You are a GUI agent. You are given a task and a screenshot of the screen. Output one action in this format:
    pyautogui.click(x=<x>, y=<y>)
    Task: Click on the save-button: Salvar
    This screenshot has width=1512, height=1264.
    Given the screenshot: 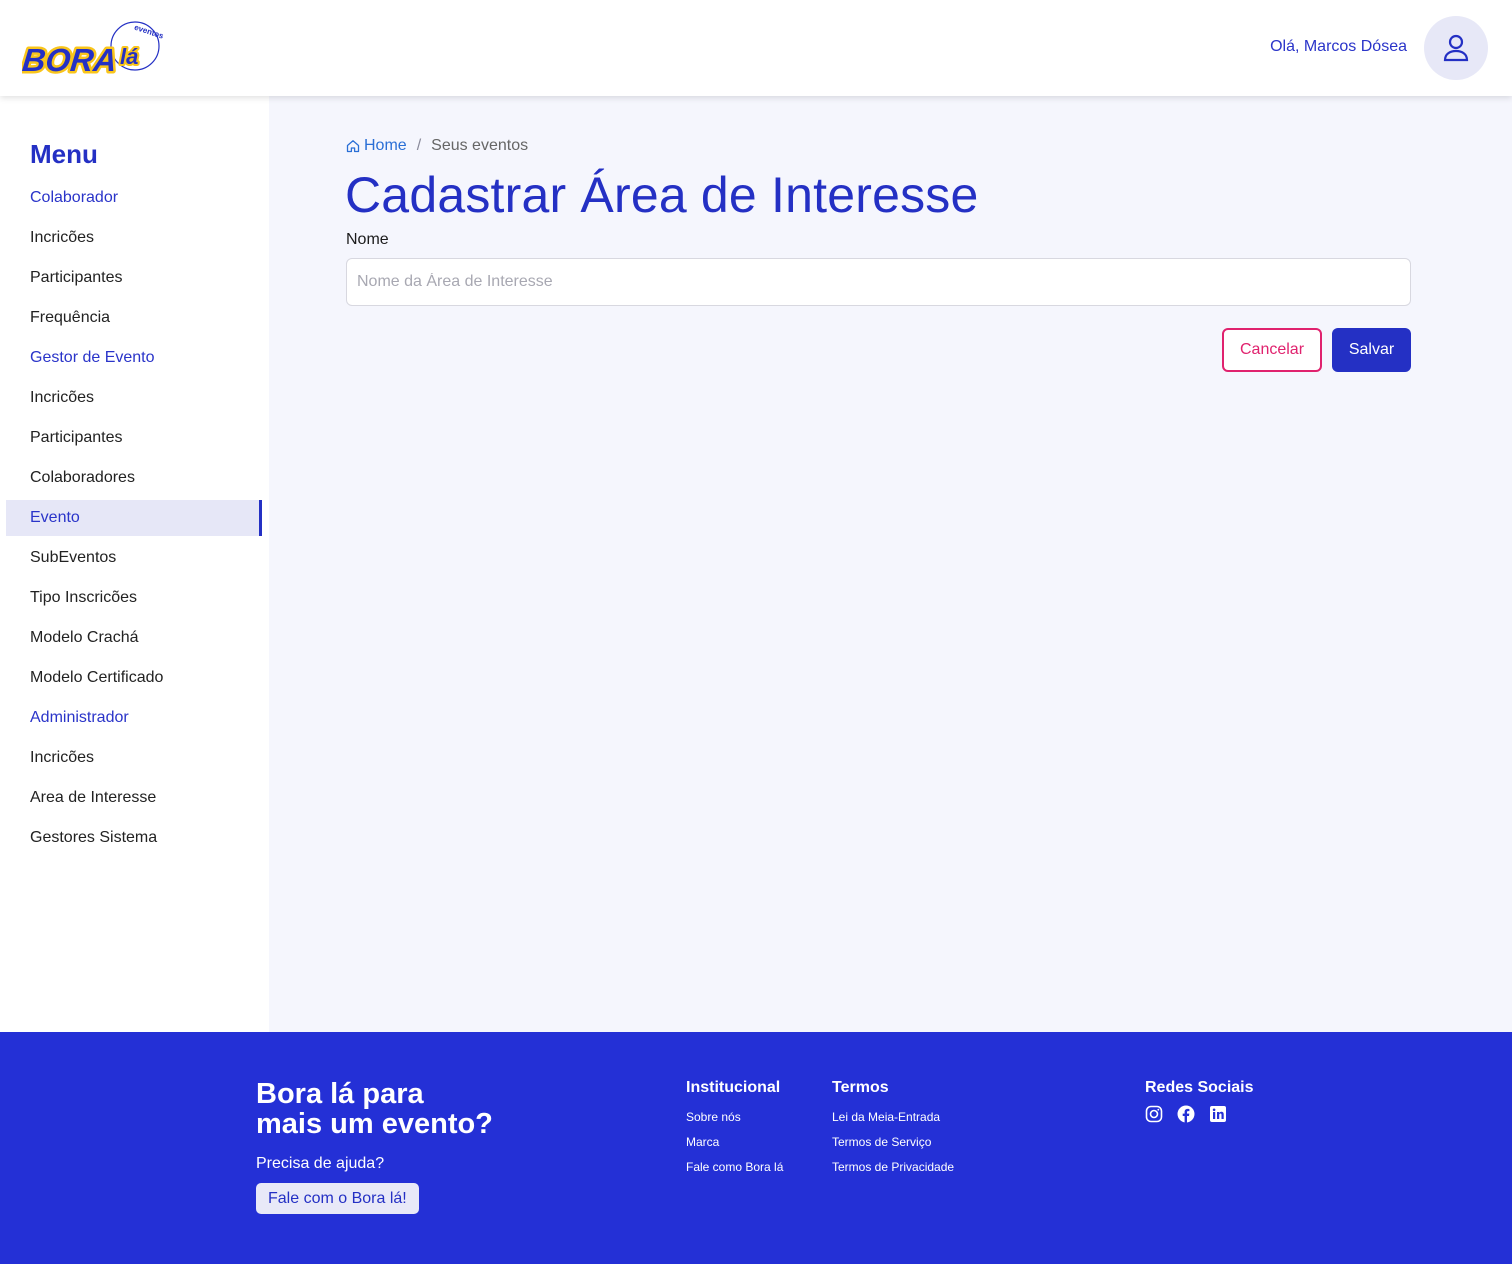 What is the action you would take?
    pyautogui.click(x=1371, y=350)
    